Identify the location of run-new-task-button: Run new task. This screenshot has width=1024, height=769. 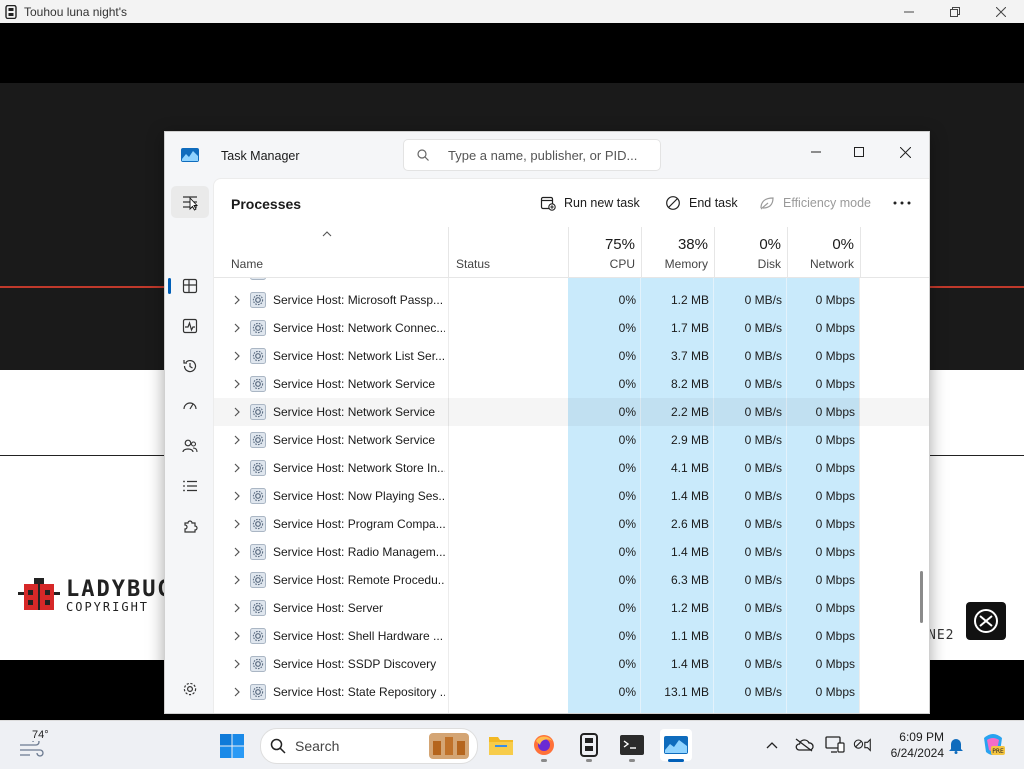
(590, 203).